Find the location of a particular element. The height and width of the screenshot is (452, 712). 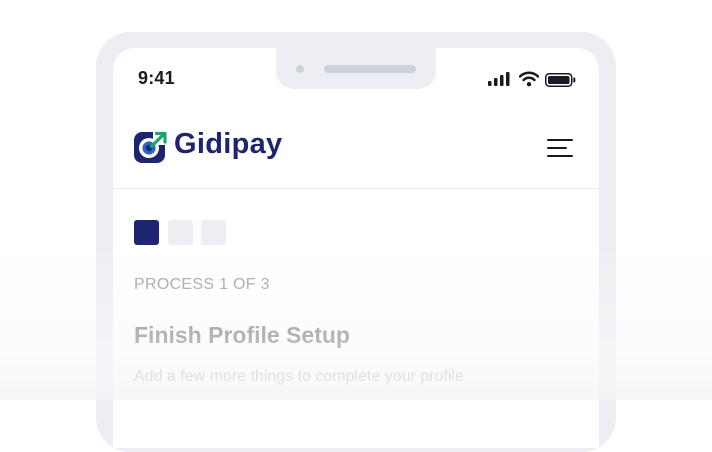

hamburger-menu-icon is located at coordinates (560, 149).